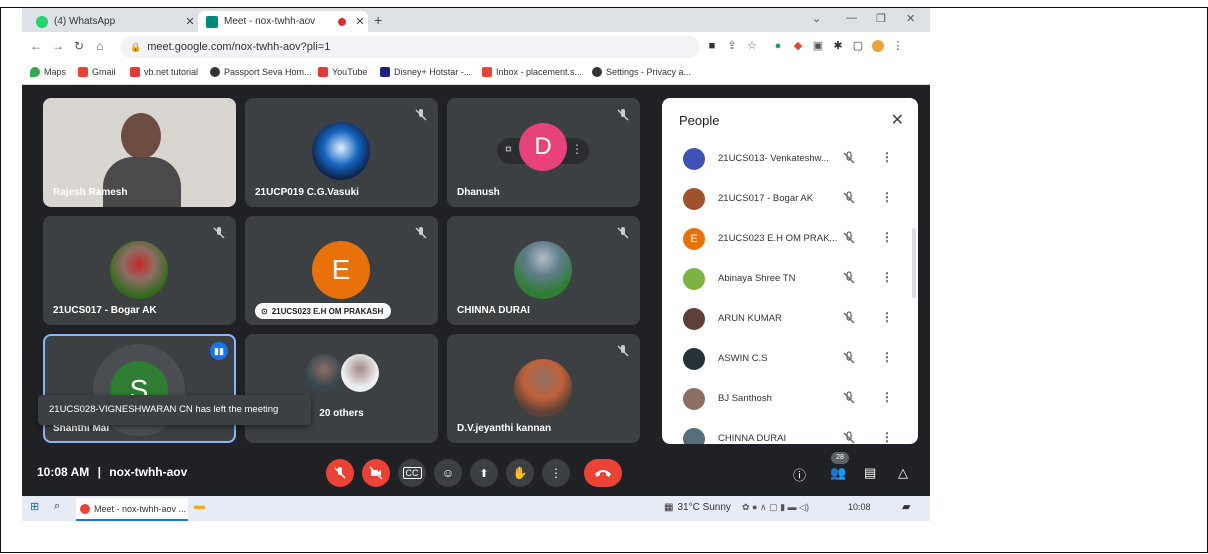 The height and width of the screenshot is (554, 1208). I want to click on camera-toggle-button, so click(376, 473).